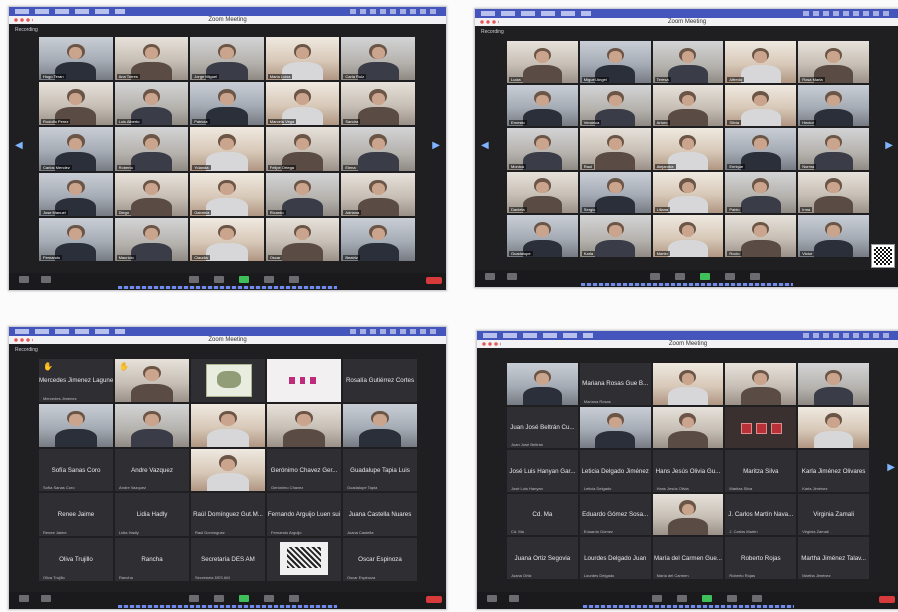 Image resolution: width=898 pixels, height=612 pixels. I want to click on participant-video-tile: Martin, so click(688, 236).